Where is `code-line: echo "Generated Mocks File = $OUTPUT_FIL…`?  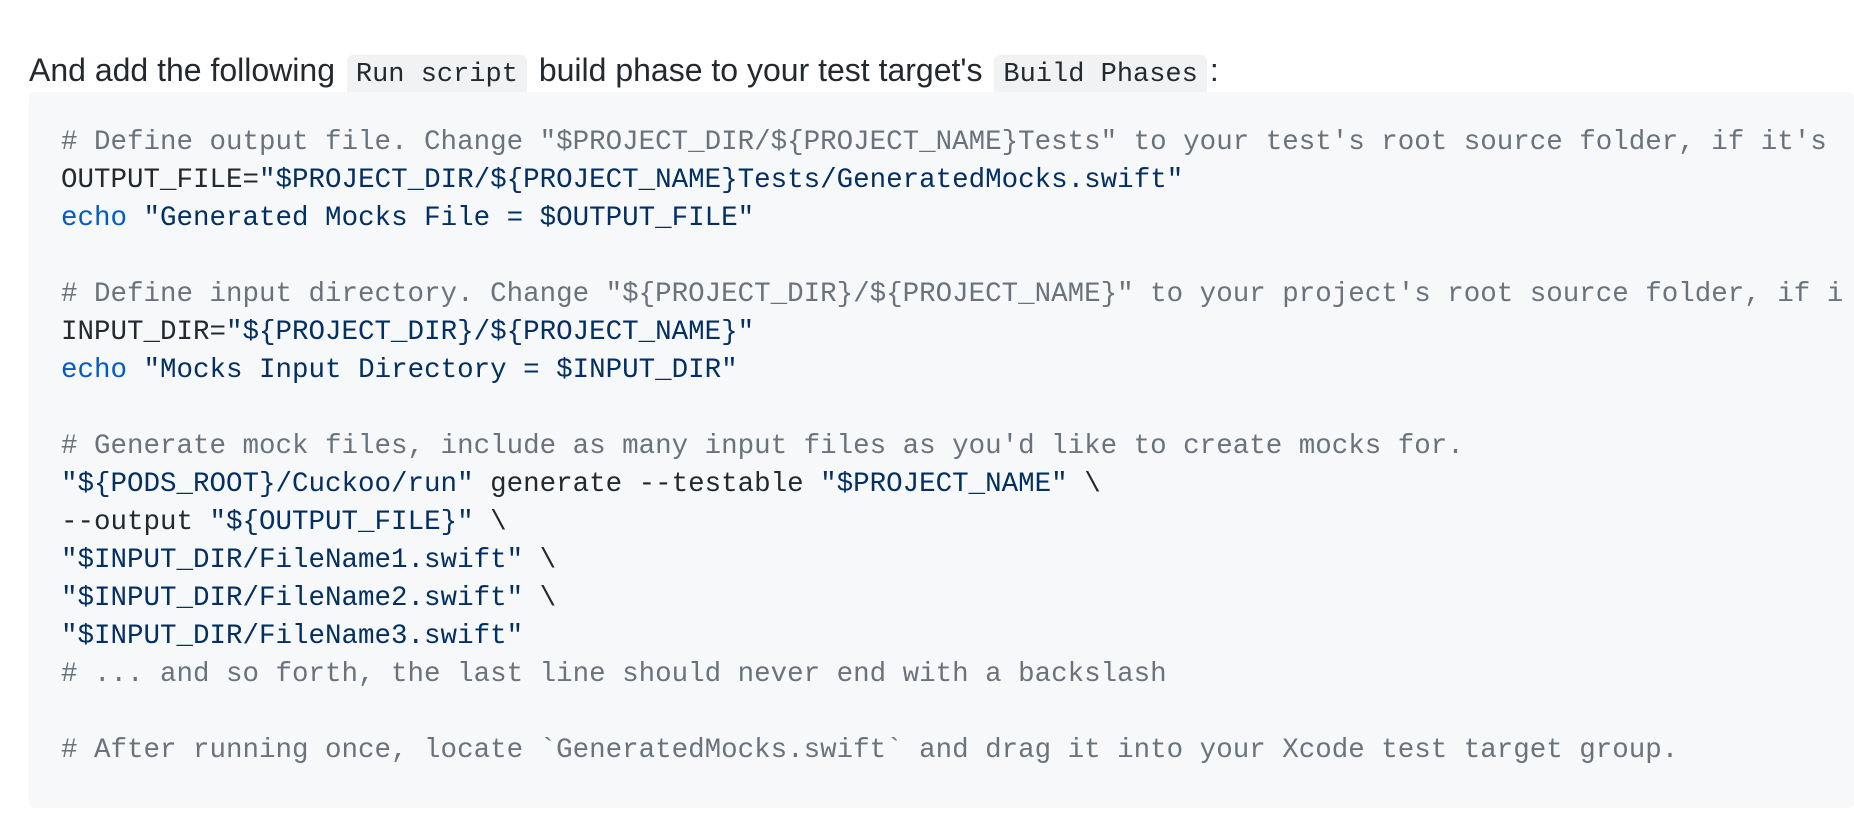 code-line: echo "Generated Mocks File = $OUTPUT_FIL… is located at coordinates (952, 219).